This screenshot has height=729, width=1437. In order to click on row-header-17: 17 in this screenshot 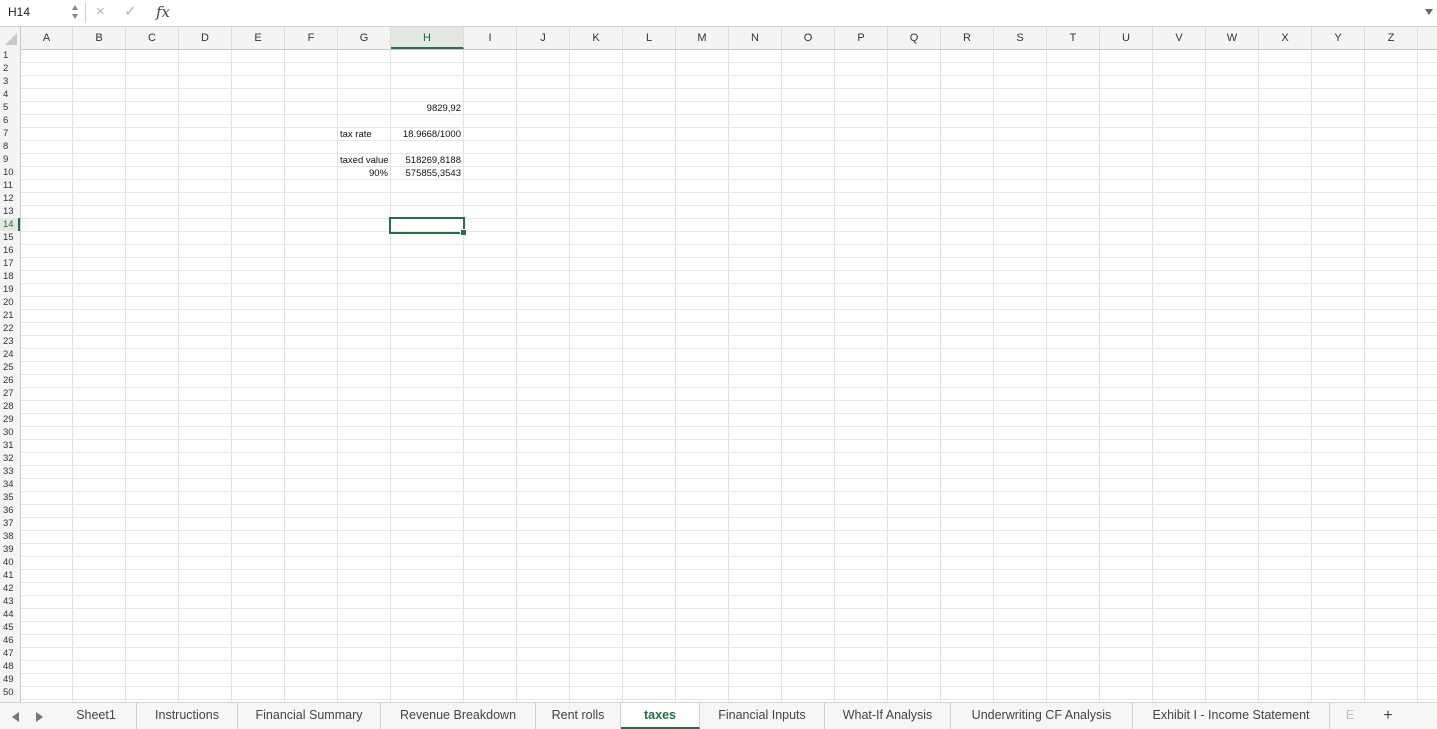, I will do `click(10, 263)`.